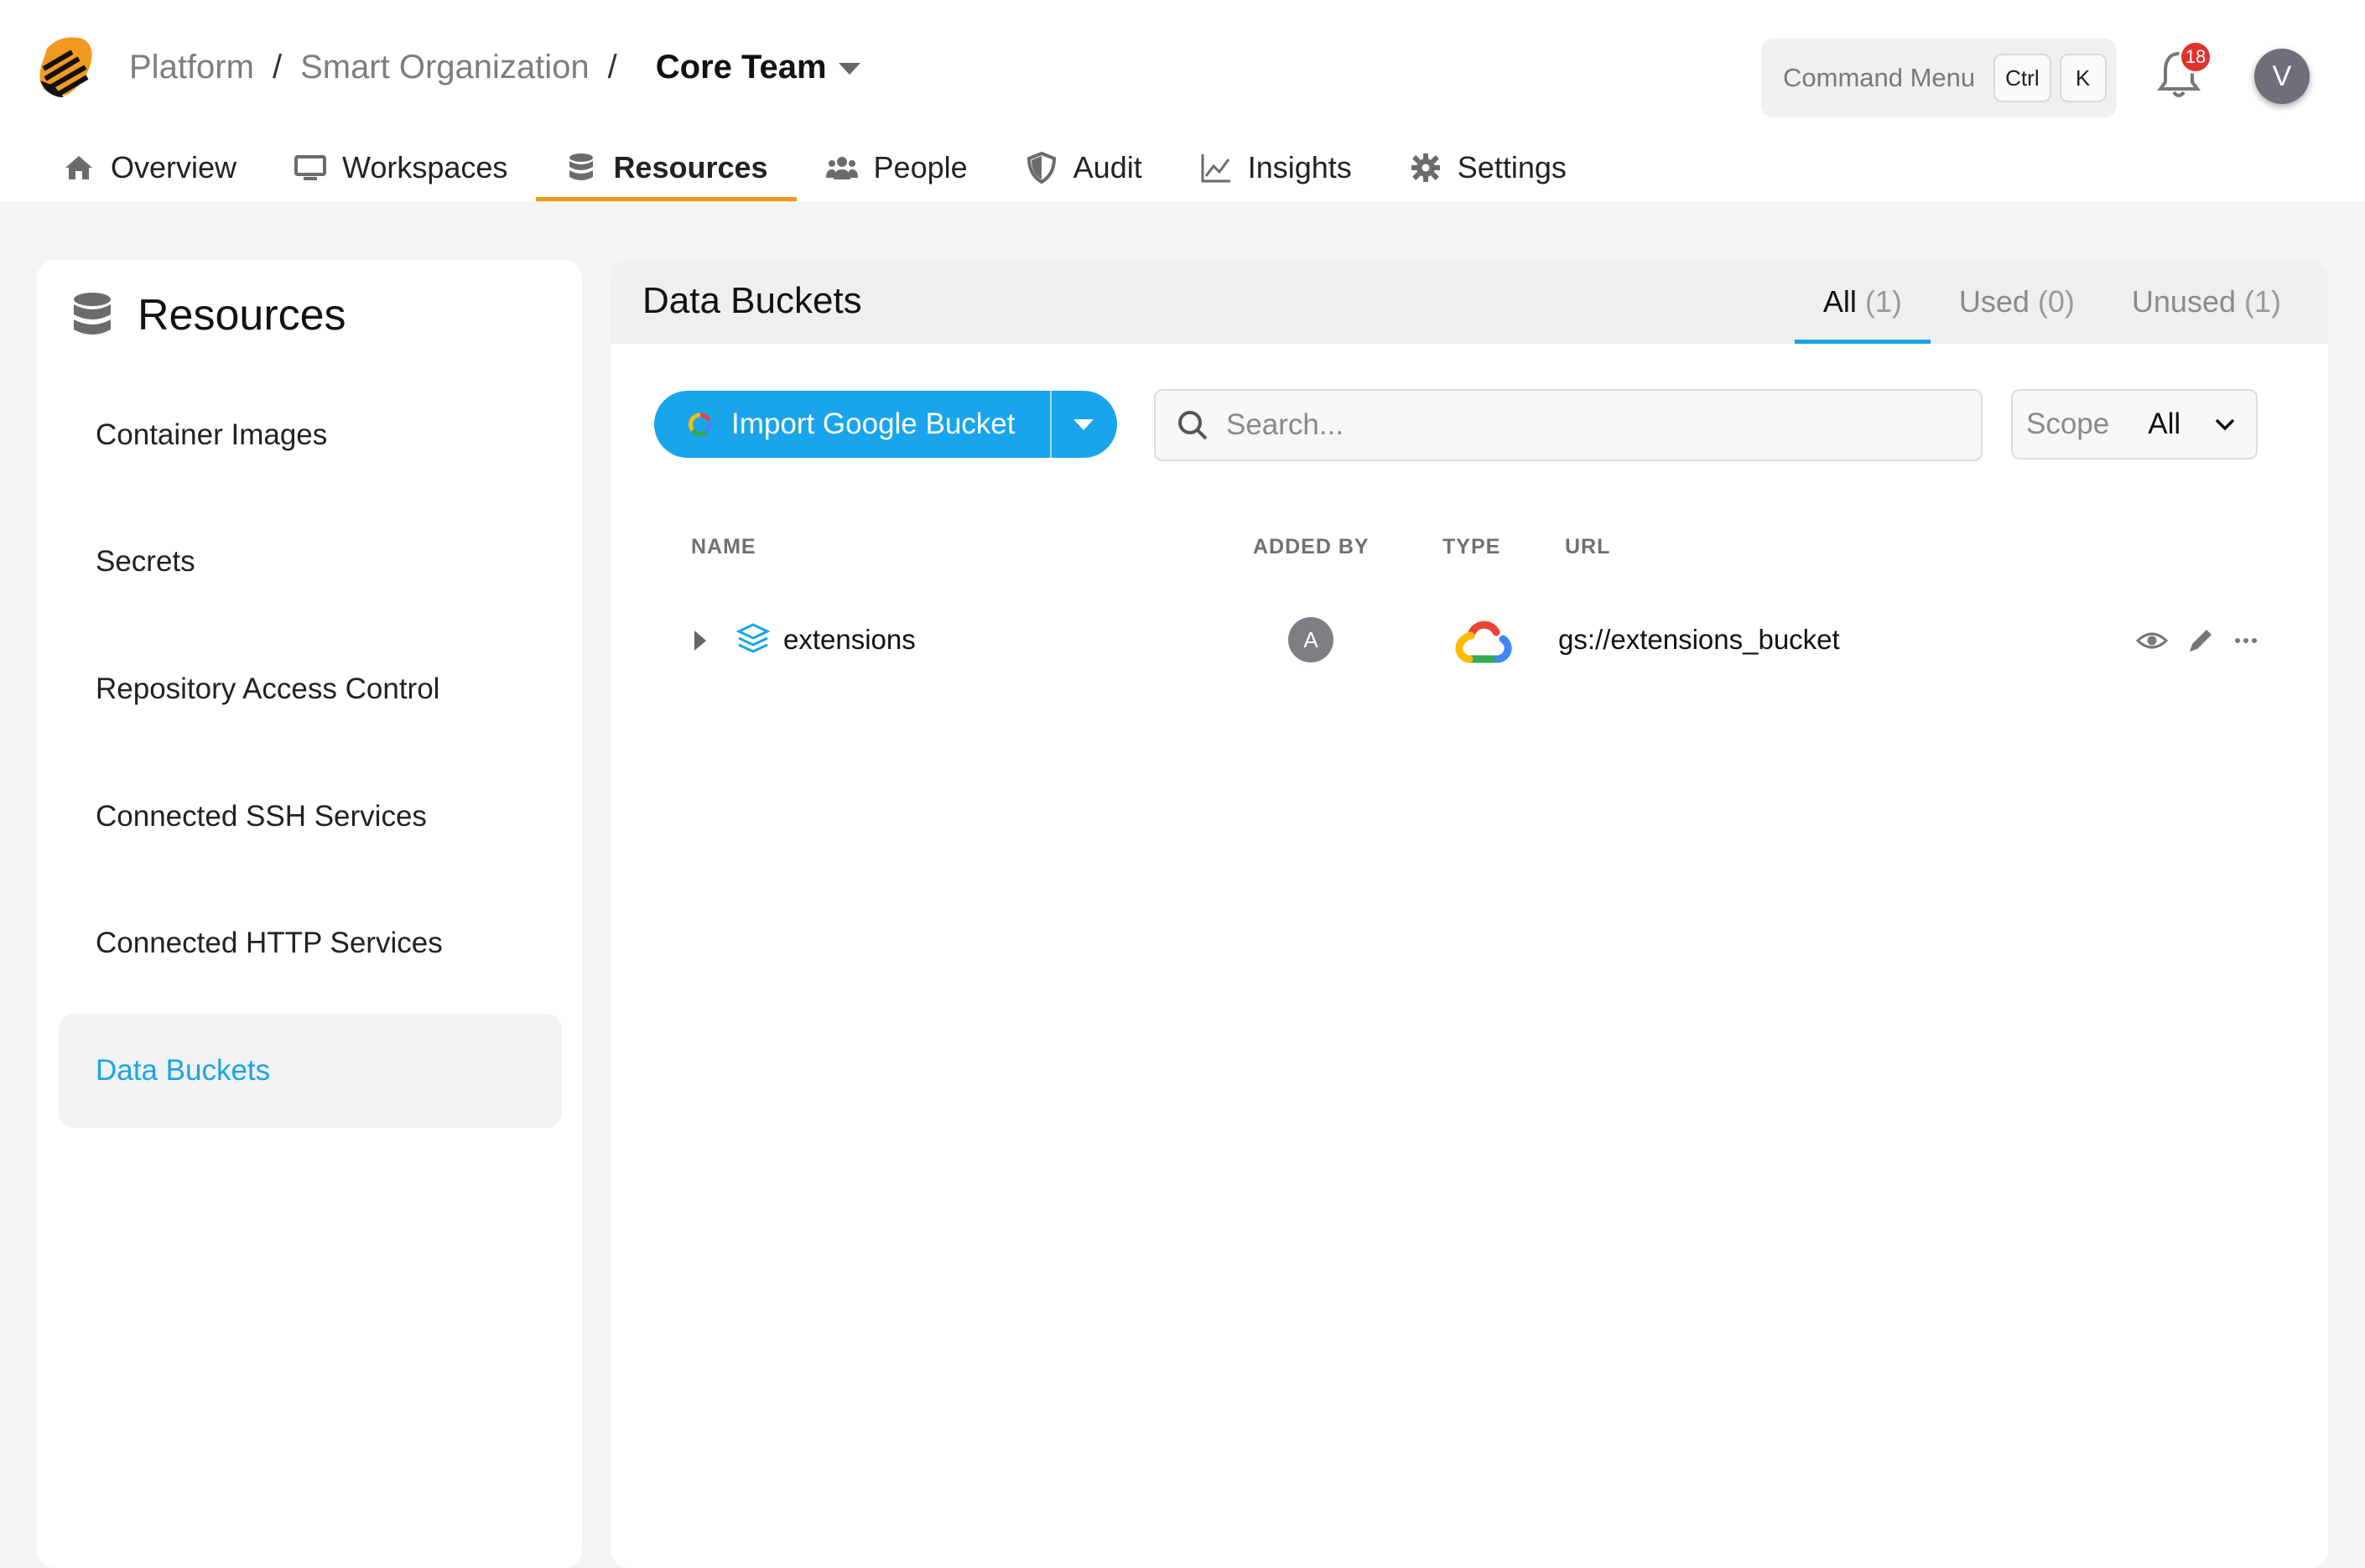  Describe the element at coordinates (310, 817) in the screenshot. I see `sidebar-item-connected-ssh-services: Connected SSH Services` at that location.